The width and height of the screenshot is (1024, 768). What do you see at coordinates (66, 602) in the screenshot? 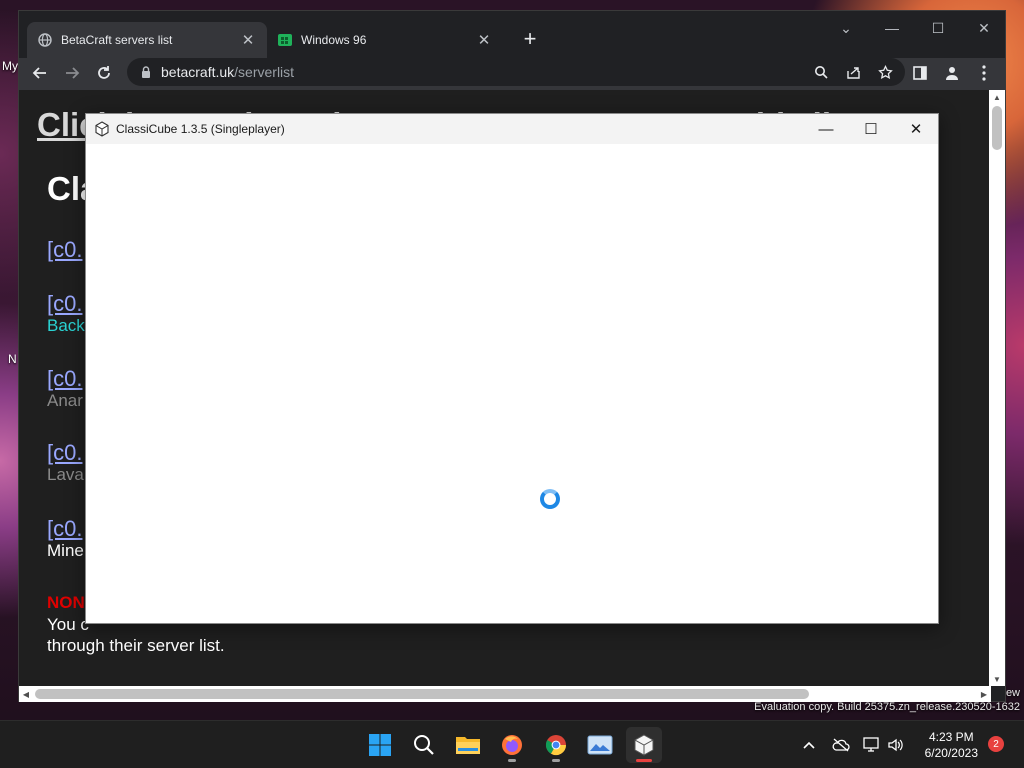
I see `none-label: NON` at bounding box center [66, 602].